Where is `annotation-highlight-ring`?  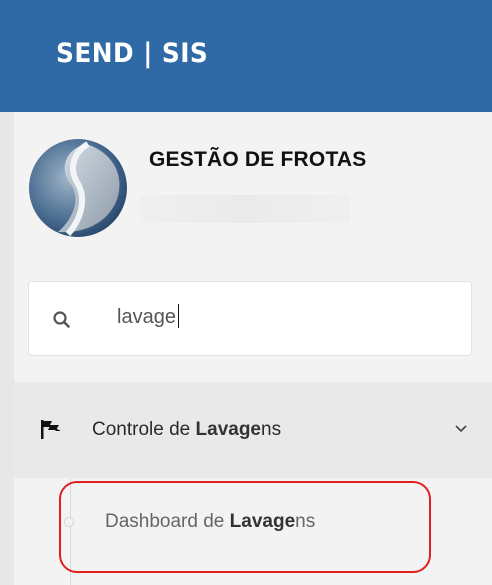 annotation-highlight-ring is located at coordinates (245, 527).